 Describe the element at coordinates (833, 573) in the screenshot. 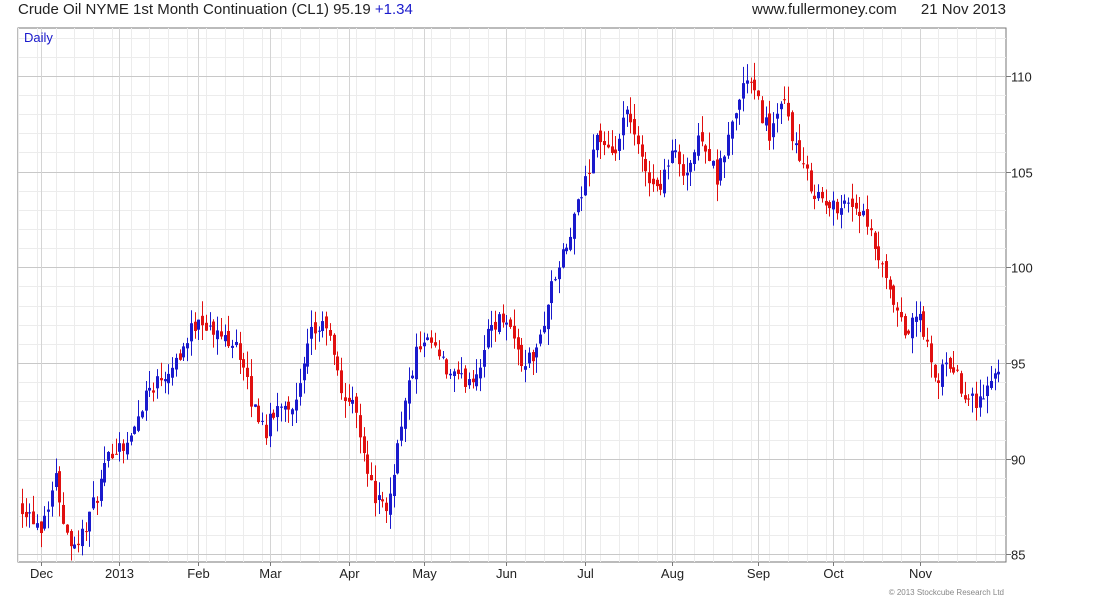

I see `x-tick-label: Oct` at that location.